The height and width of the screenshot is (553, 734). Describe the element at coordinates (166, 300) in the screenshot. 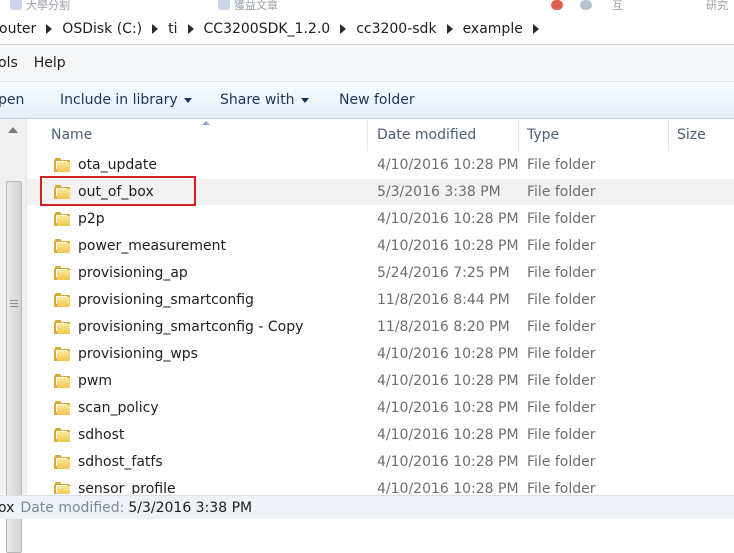

I see `file-name: provisioning_smartconfig` at that location.